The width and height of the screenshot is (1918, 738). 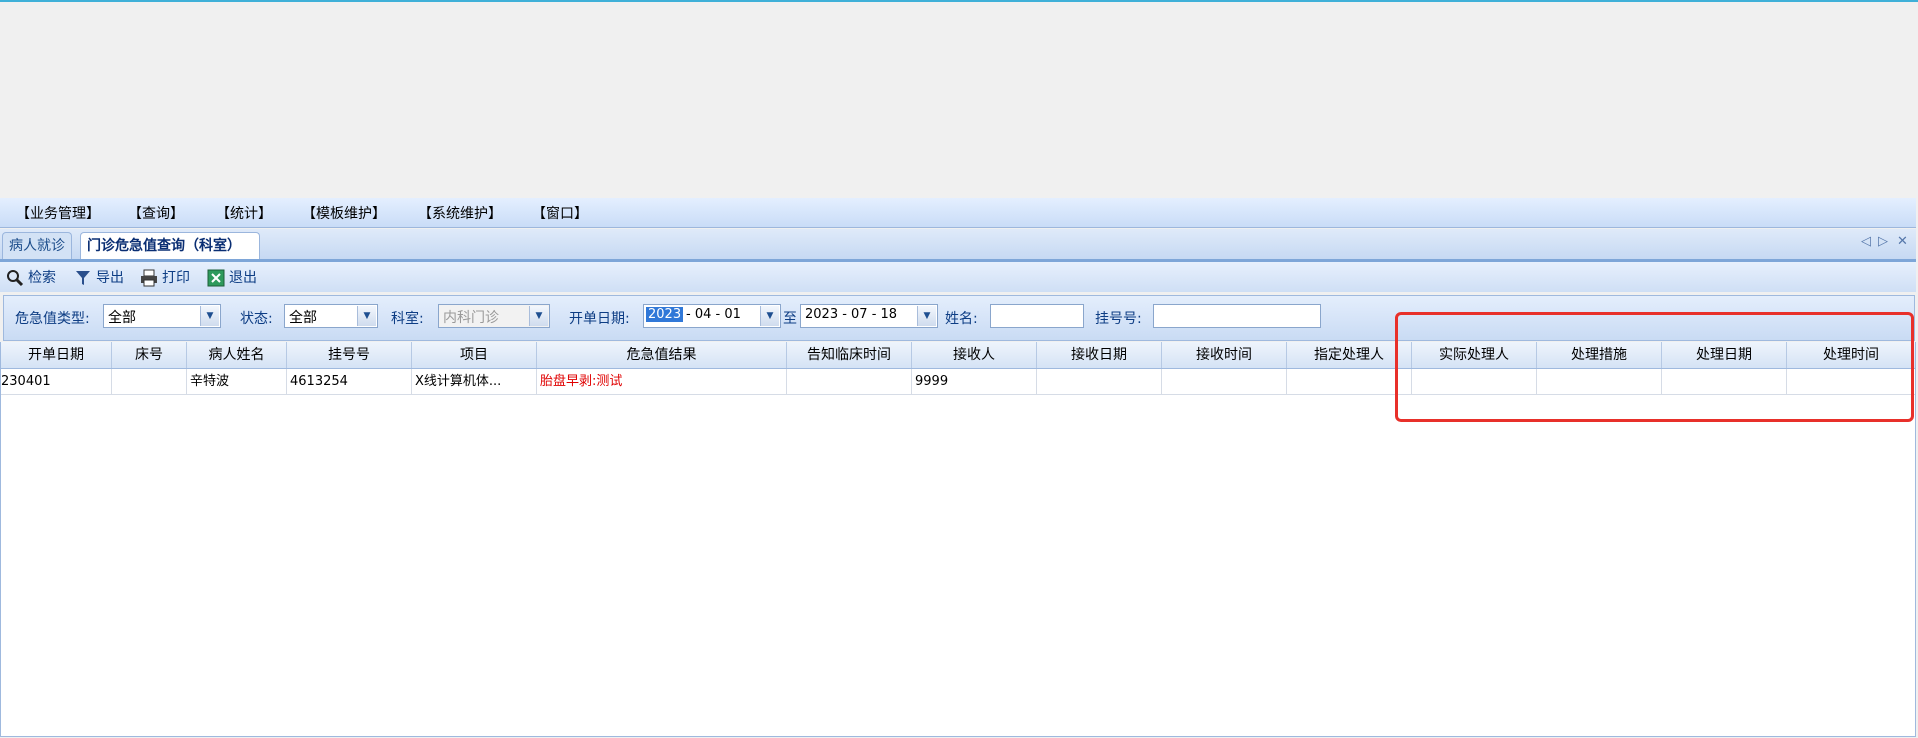 I want to click on cell-receive-time, so click(x=1224, y=381).